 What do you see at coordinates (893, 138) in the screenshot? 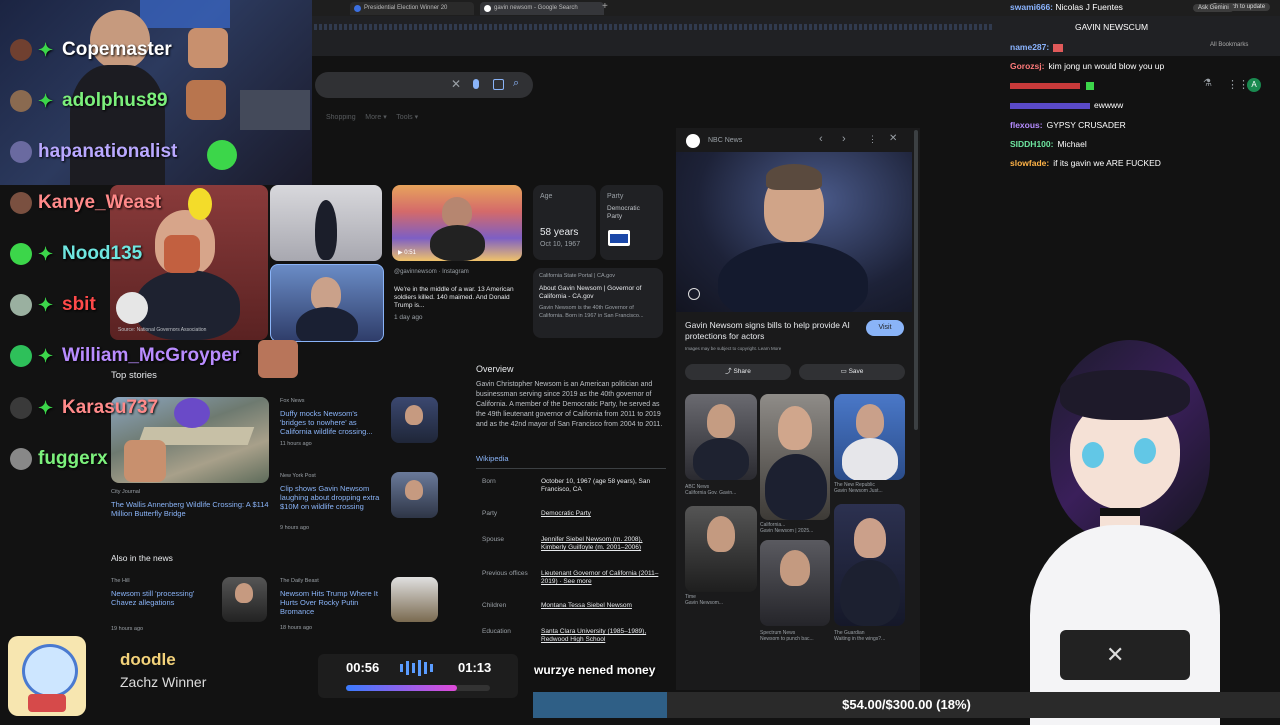
I see `close-icon: ✕` at bounding box center [893, 138].